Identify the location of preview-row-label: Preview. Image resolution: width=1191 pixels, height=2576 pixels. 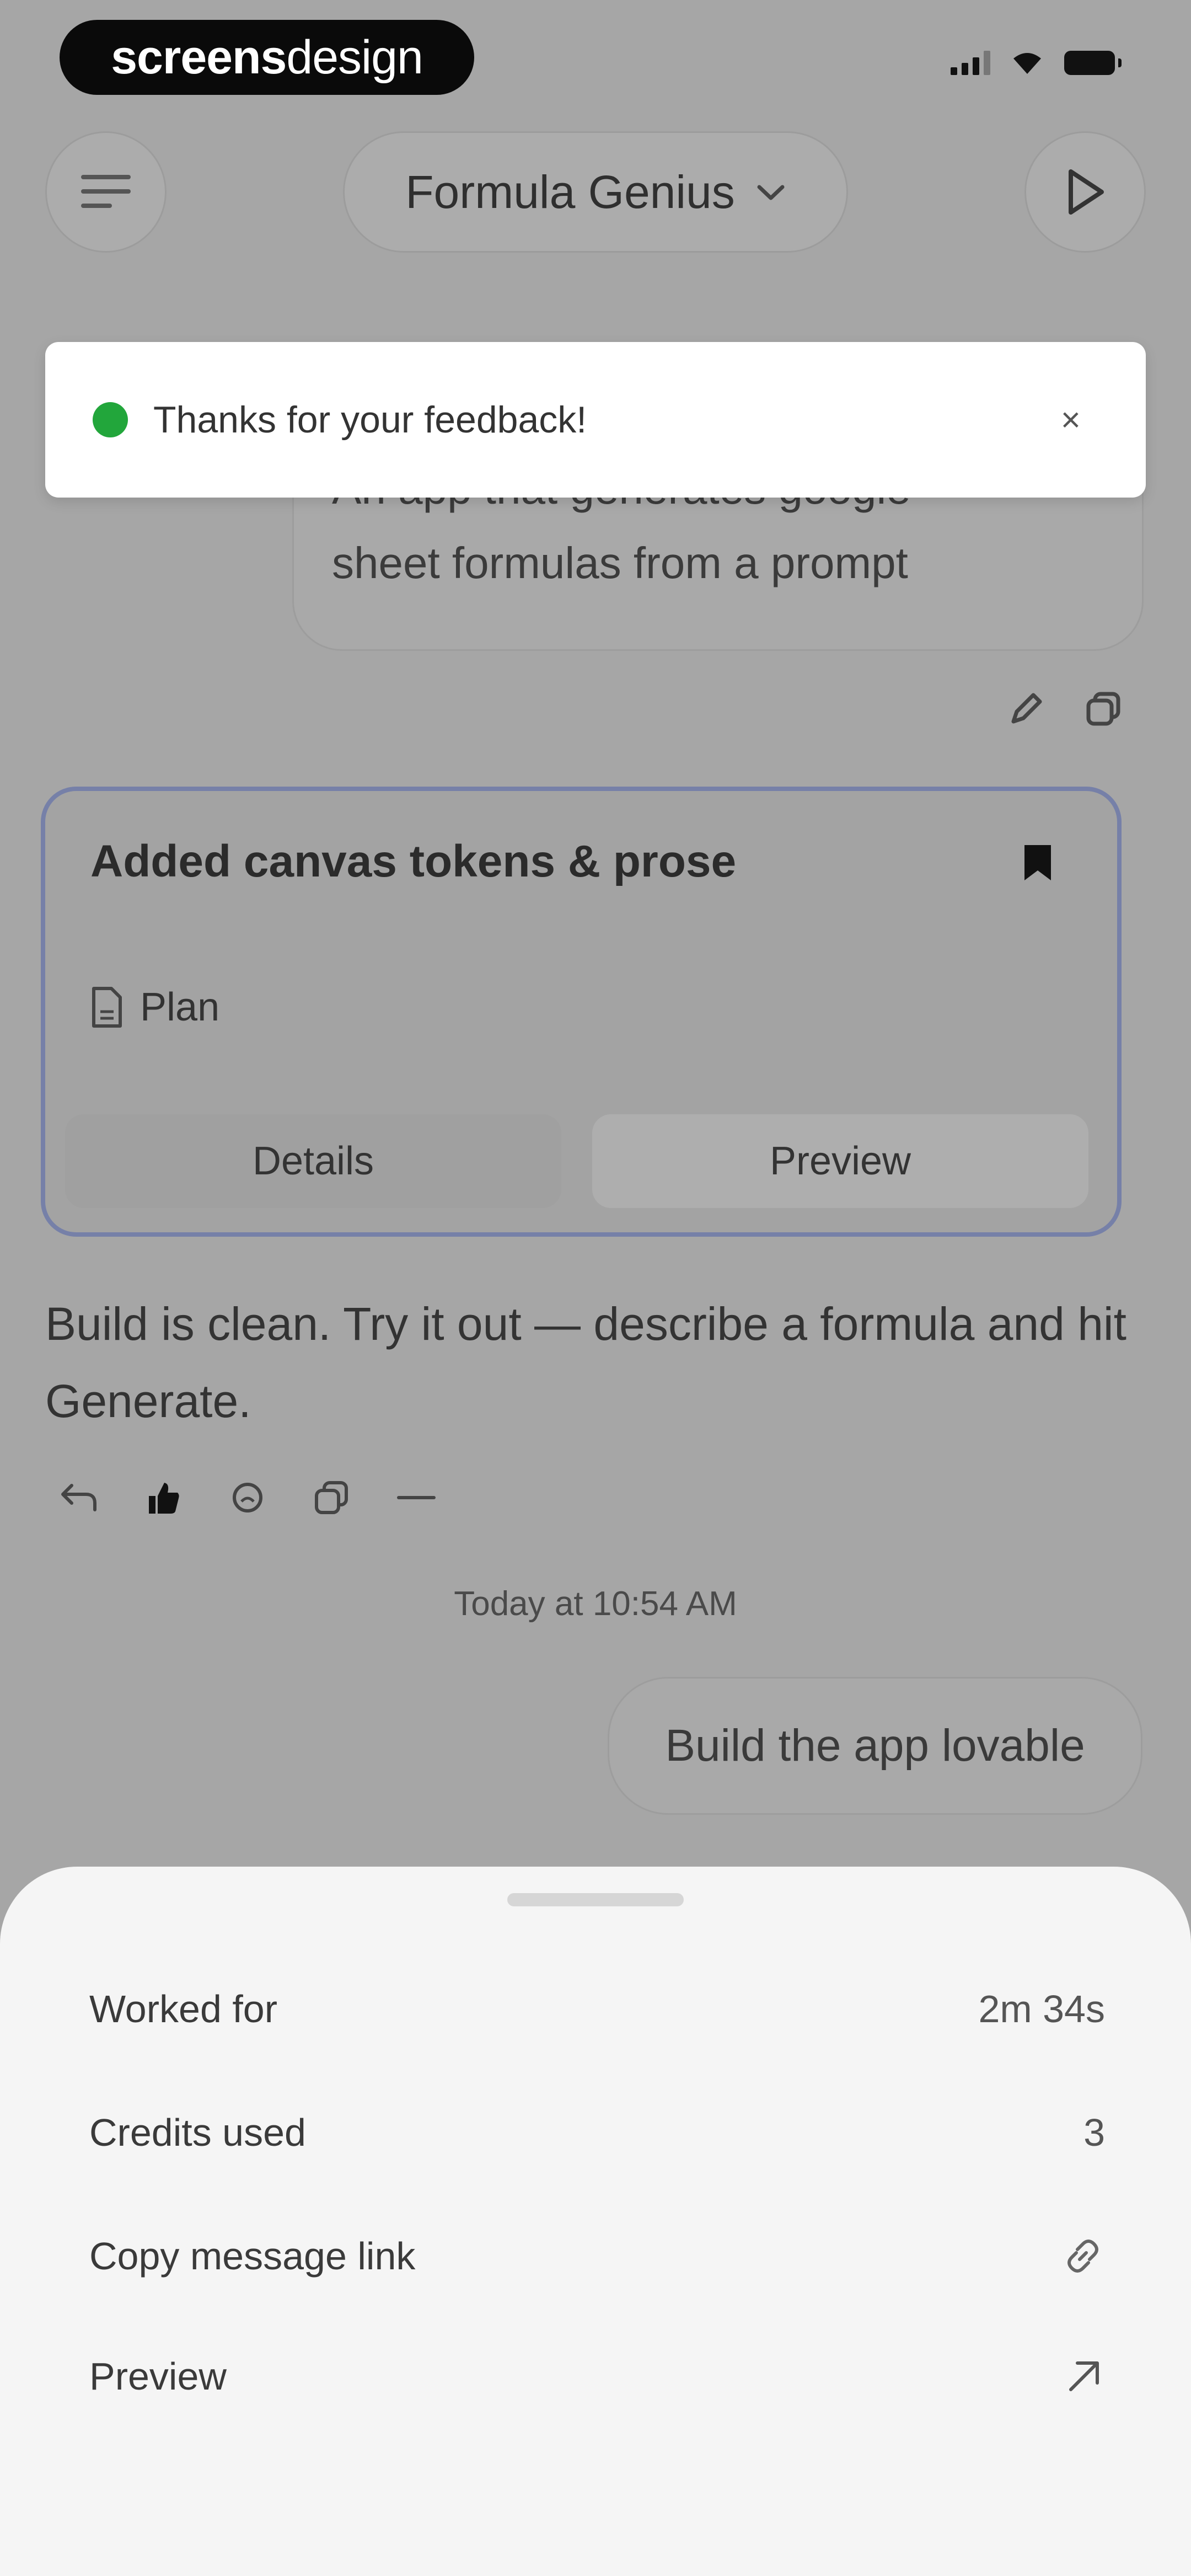
(158, 2376).